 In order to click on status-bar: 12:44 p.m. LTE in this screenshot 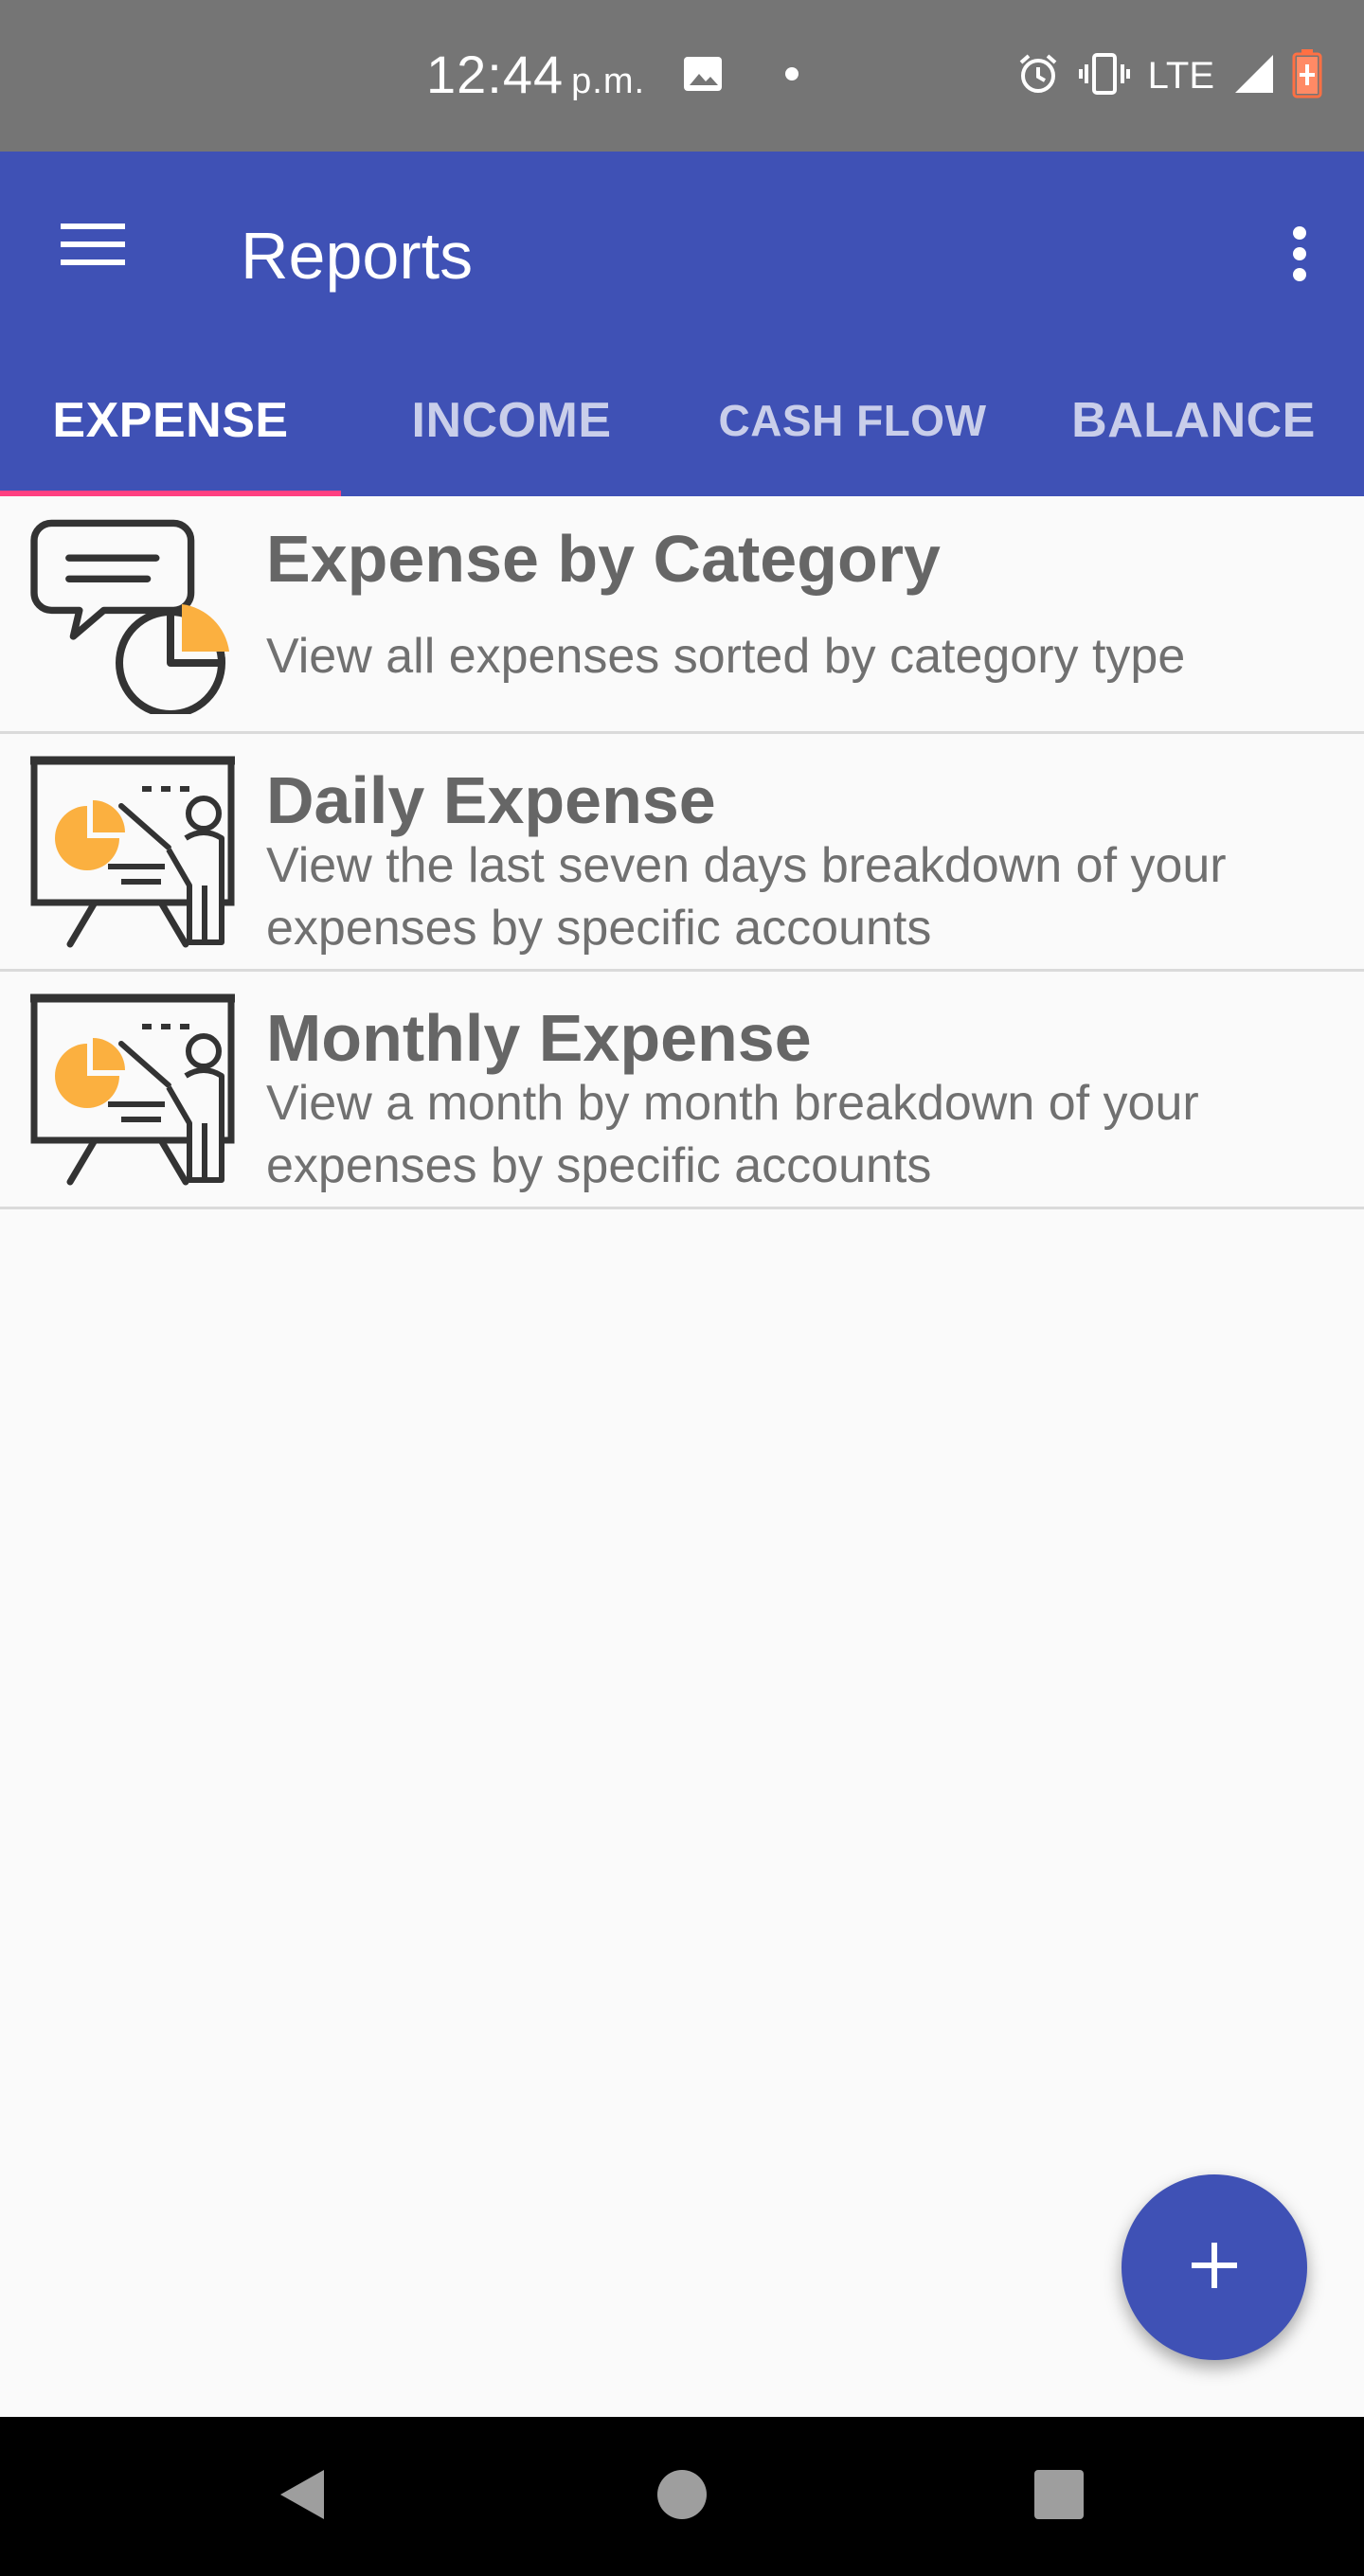, I will do `click(682, 76)`.